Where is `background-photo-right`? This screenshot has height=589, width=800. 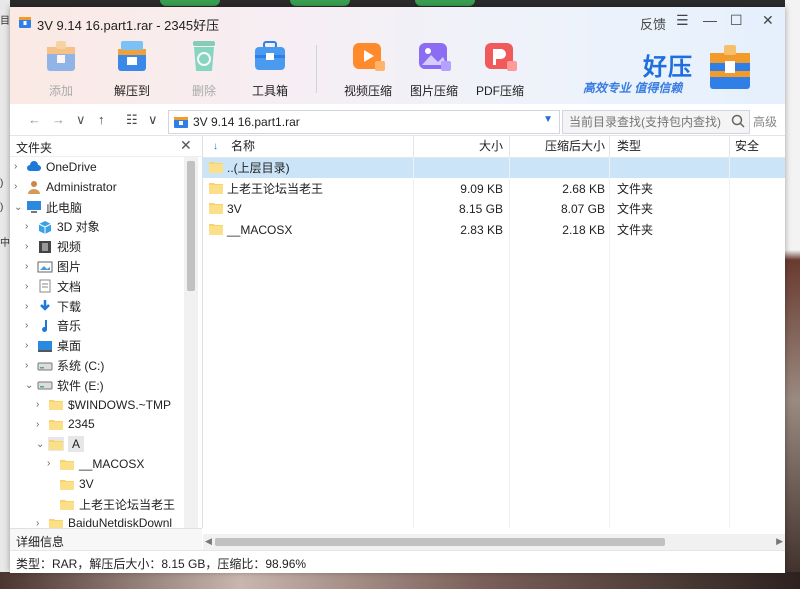
background-photo-right is located at coordinates (792, 294).